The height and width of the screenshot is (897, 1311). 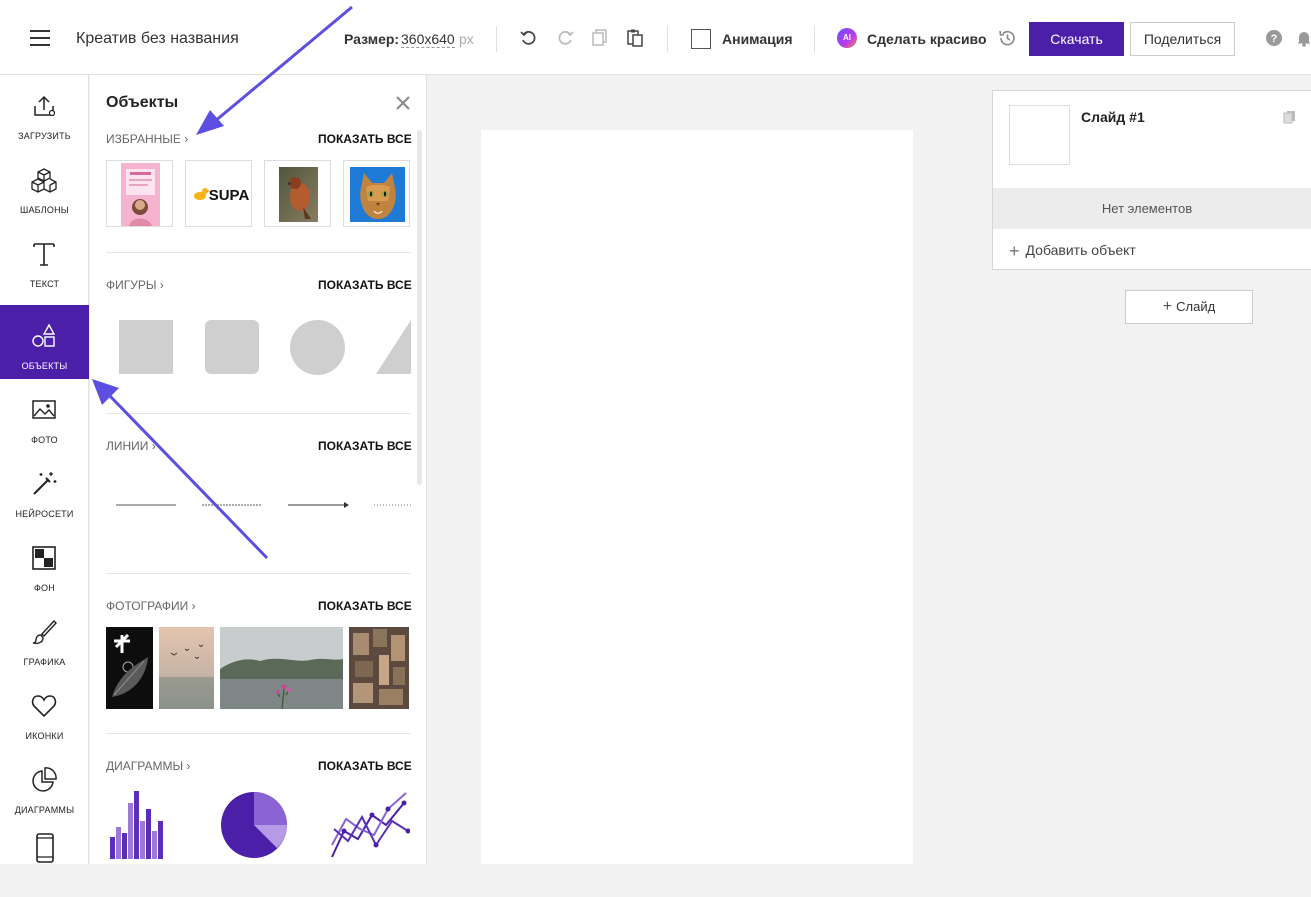 What do you see at coordinates (635, 38) in the screenshot?
I see `paste-icon` at bounding box center [635, 38].